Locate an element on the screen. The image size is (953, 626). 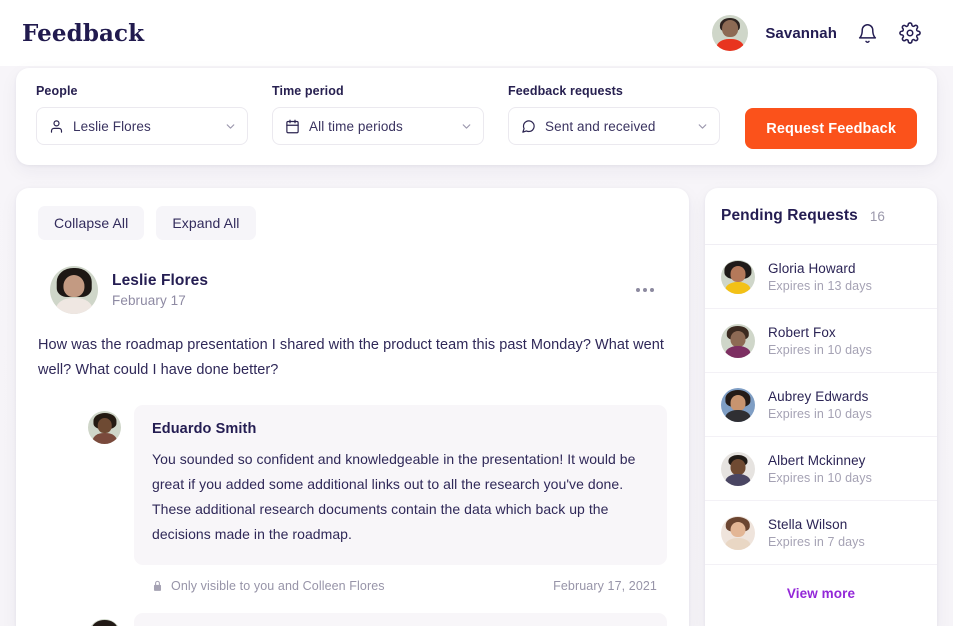
request-name: Albert Mckinney is located at coordinates (817, 460).